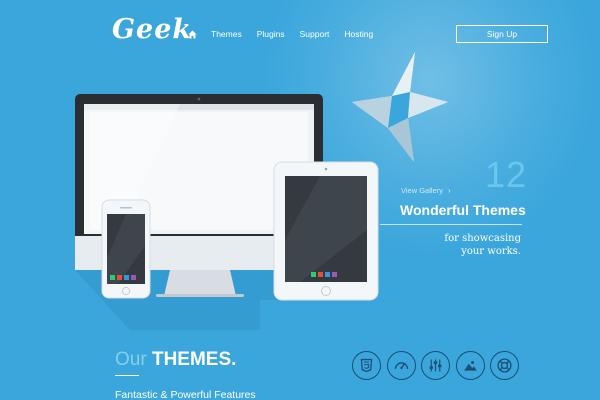 This screenshot has height=400, width=600. What do you see at coordinates (482, 238) in the screenshot?
I see `hero-subline-1: for showcasing` at bounding box center [482, 238].